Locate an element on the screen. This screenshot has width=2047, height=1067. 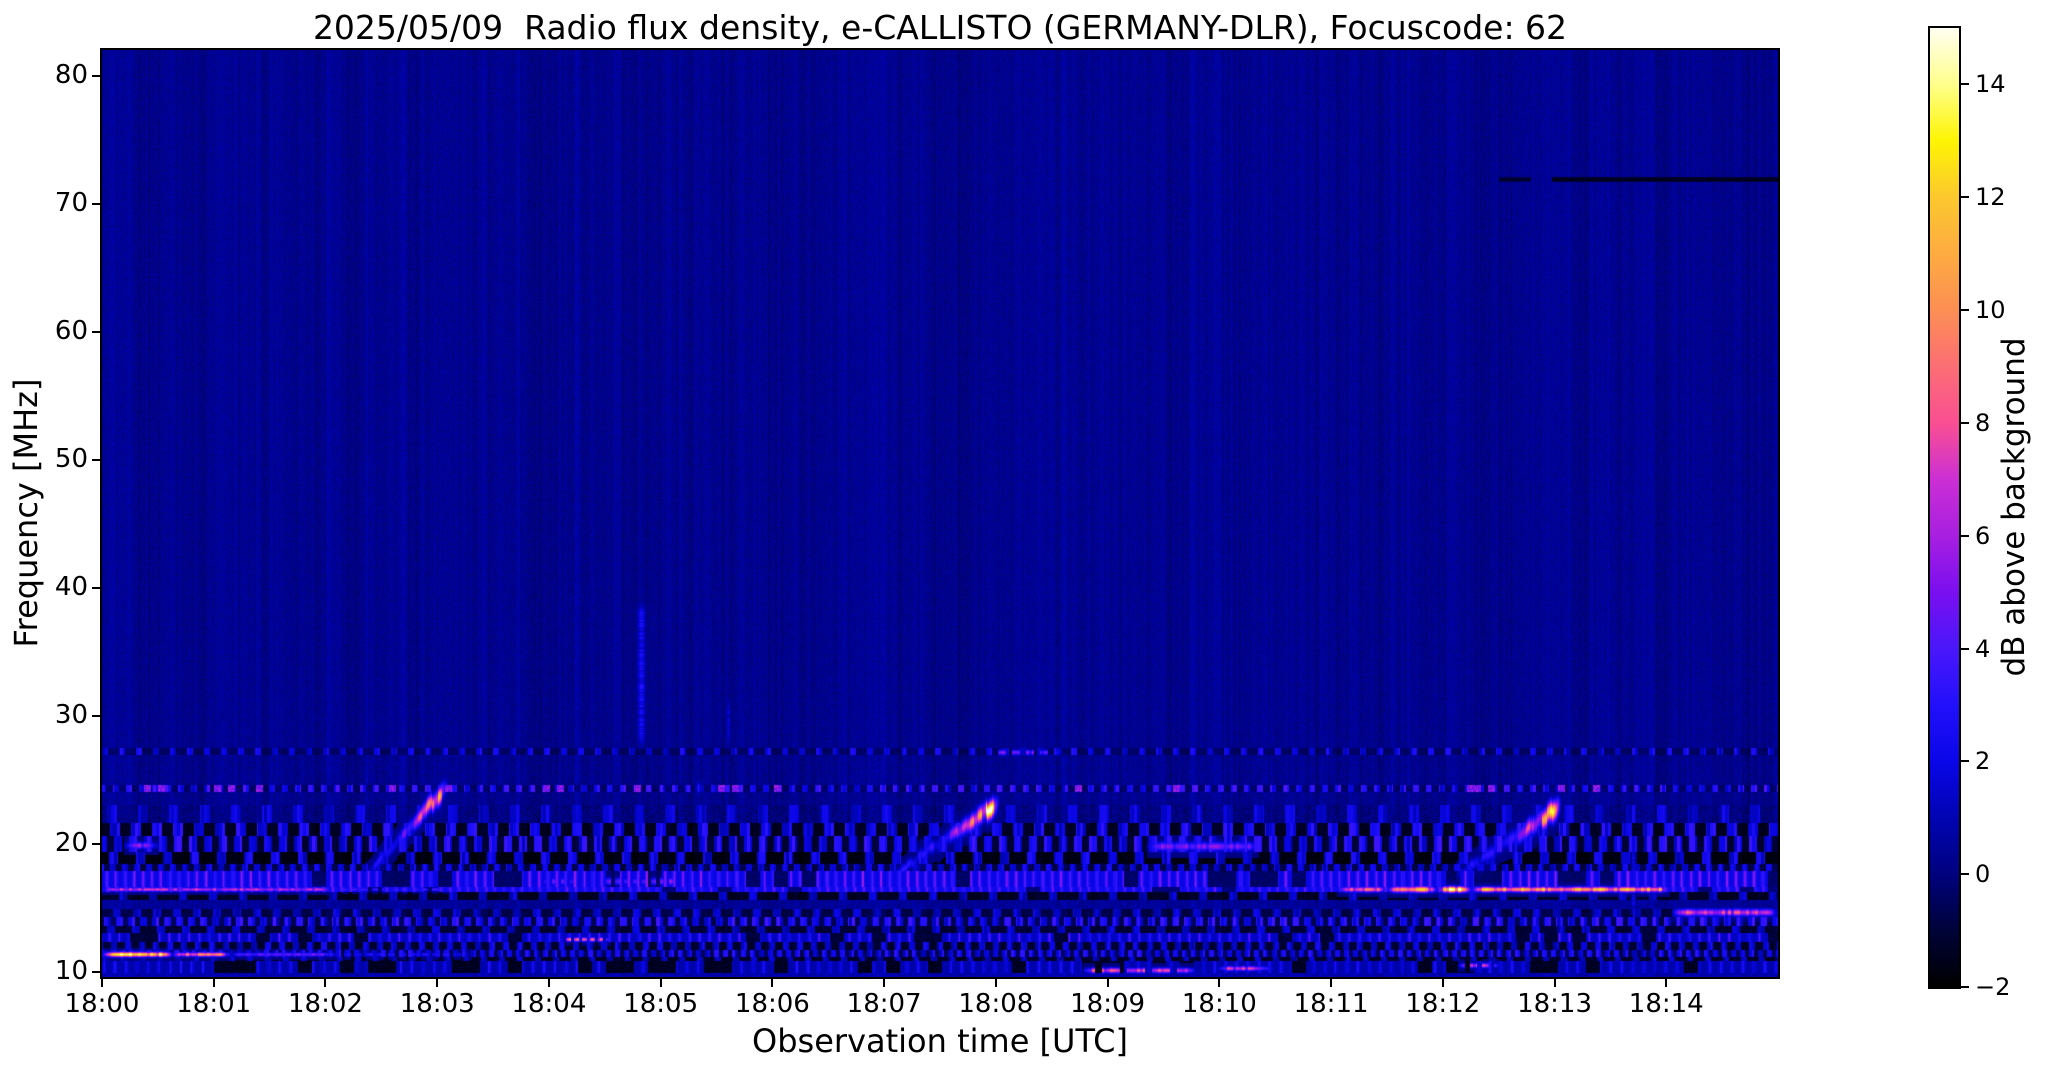
colorbar-label: dB above background is located at coordinates (2014, 507).